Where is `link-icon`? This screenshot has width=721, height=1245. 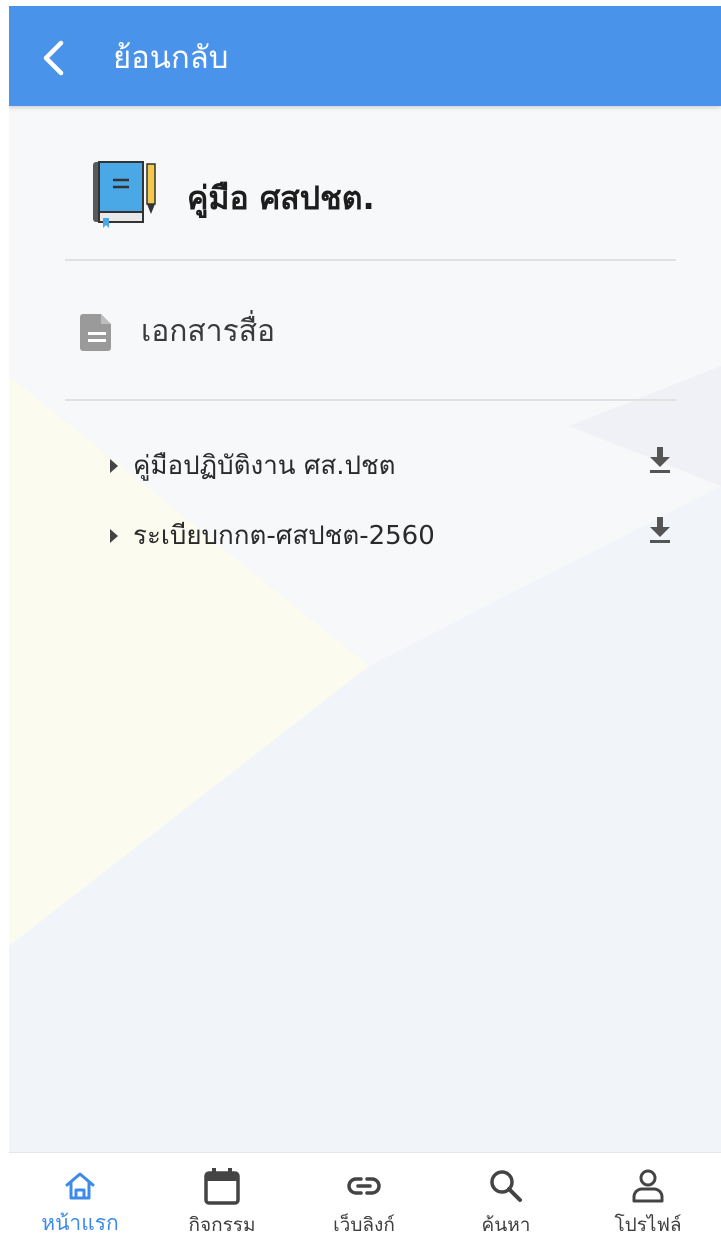 link-icon is located at coordinates (364, 1186).